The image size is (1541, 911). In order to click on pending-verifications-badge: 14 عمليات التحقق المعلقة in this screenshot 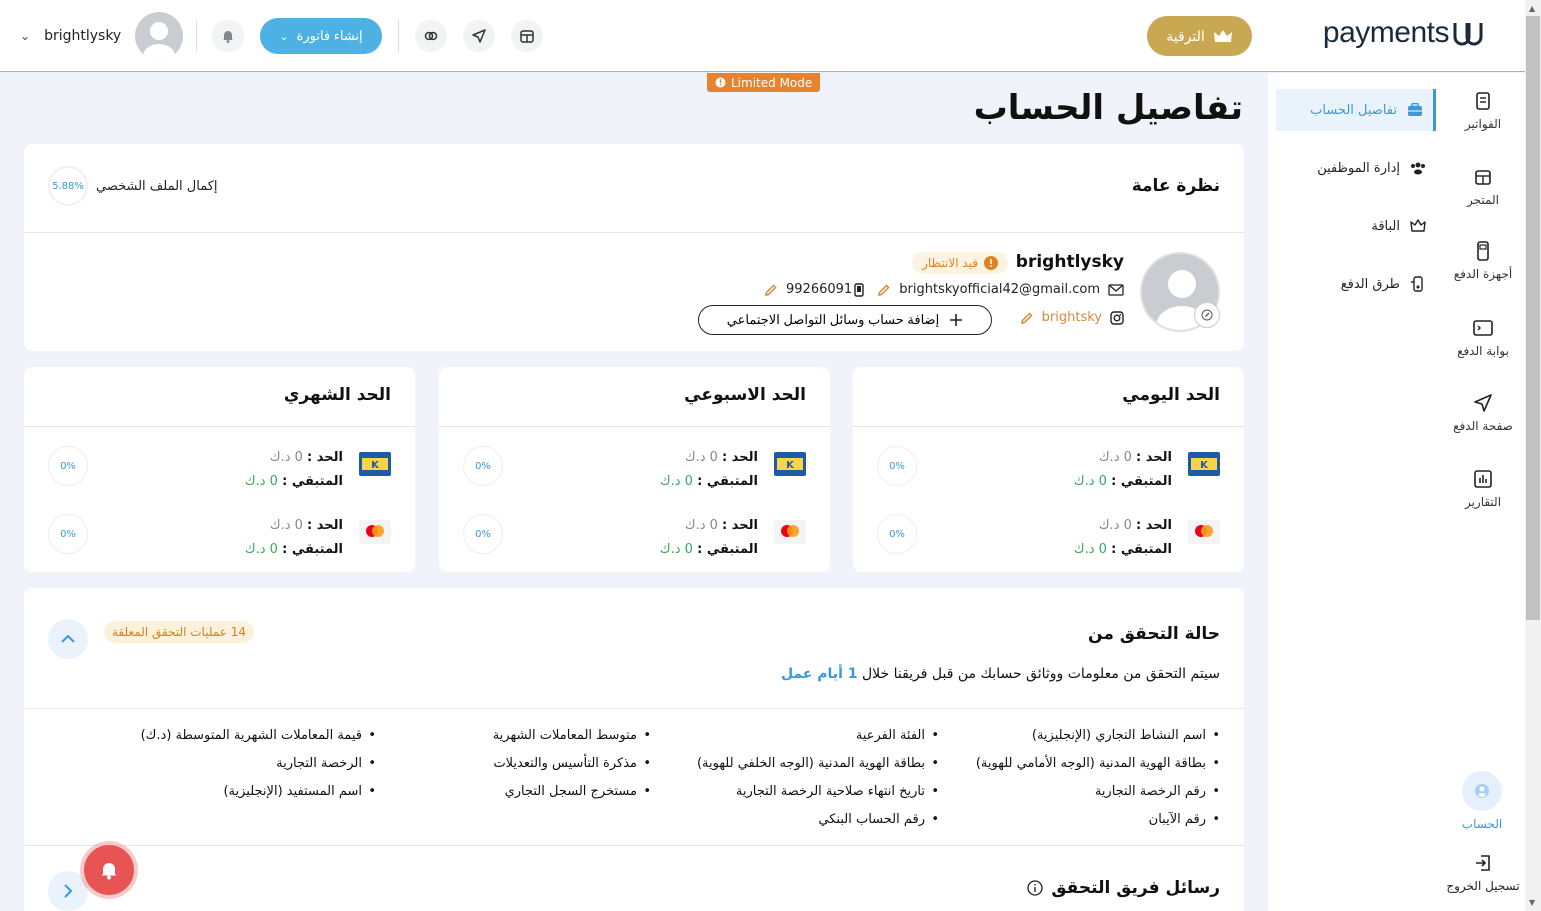, I will do `click(179, 632)`.